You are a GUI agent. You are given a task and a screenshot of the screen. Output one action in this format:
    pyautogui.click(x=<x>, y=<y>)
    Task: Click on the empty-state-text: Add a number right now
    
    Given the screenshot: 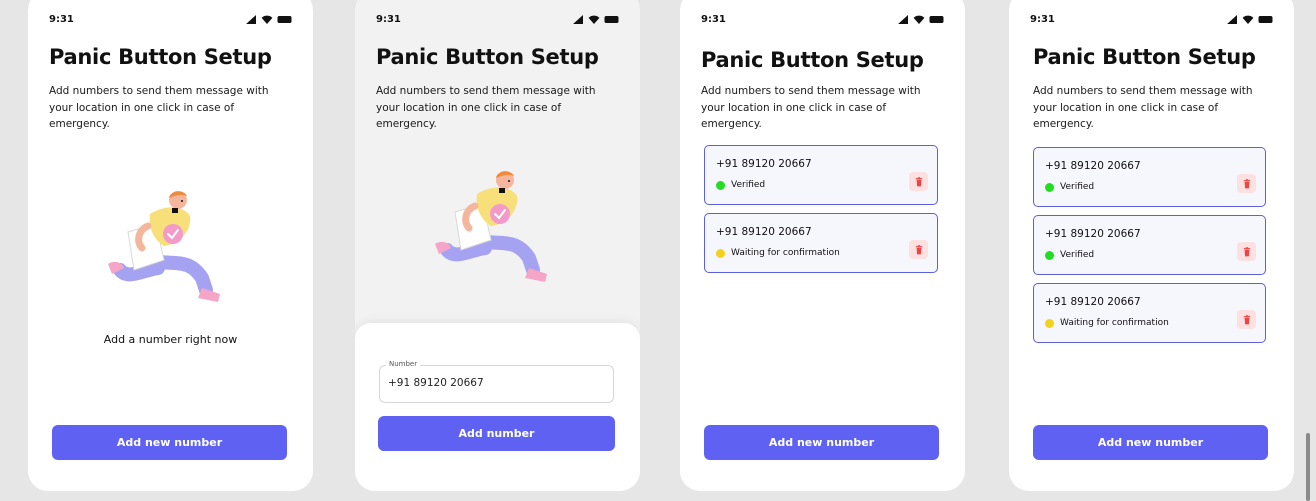 What is the action you would take?
    pyautogui.click(x=170, y=339)
    